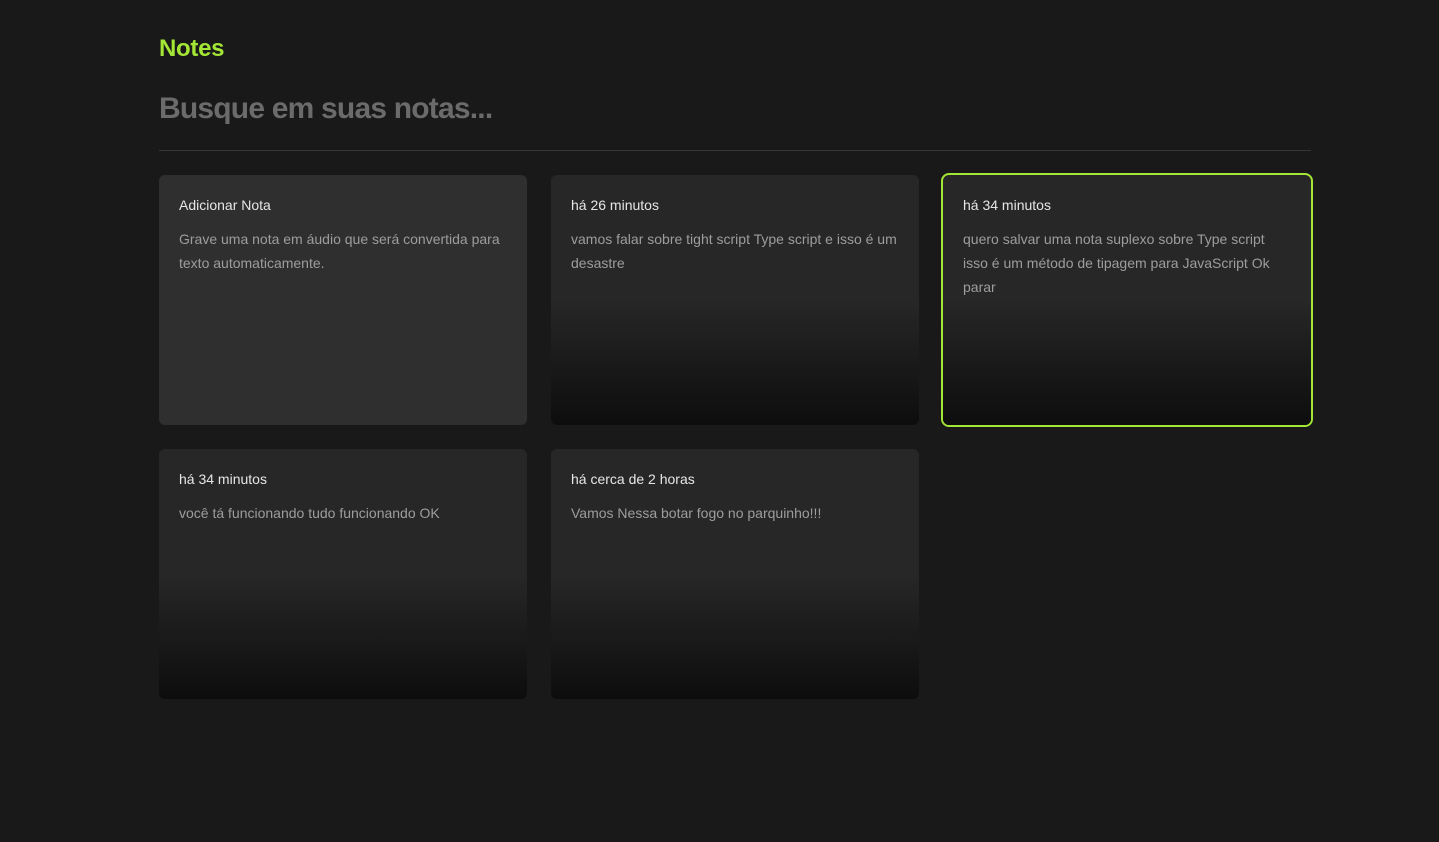 The width and height of the screenshot is (1439, 842). Describe the element at coordinates (192, 48) in the screenshot. I see `app-logo: Notes` at that location.